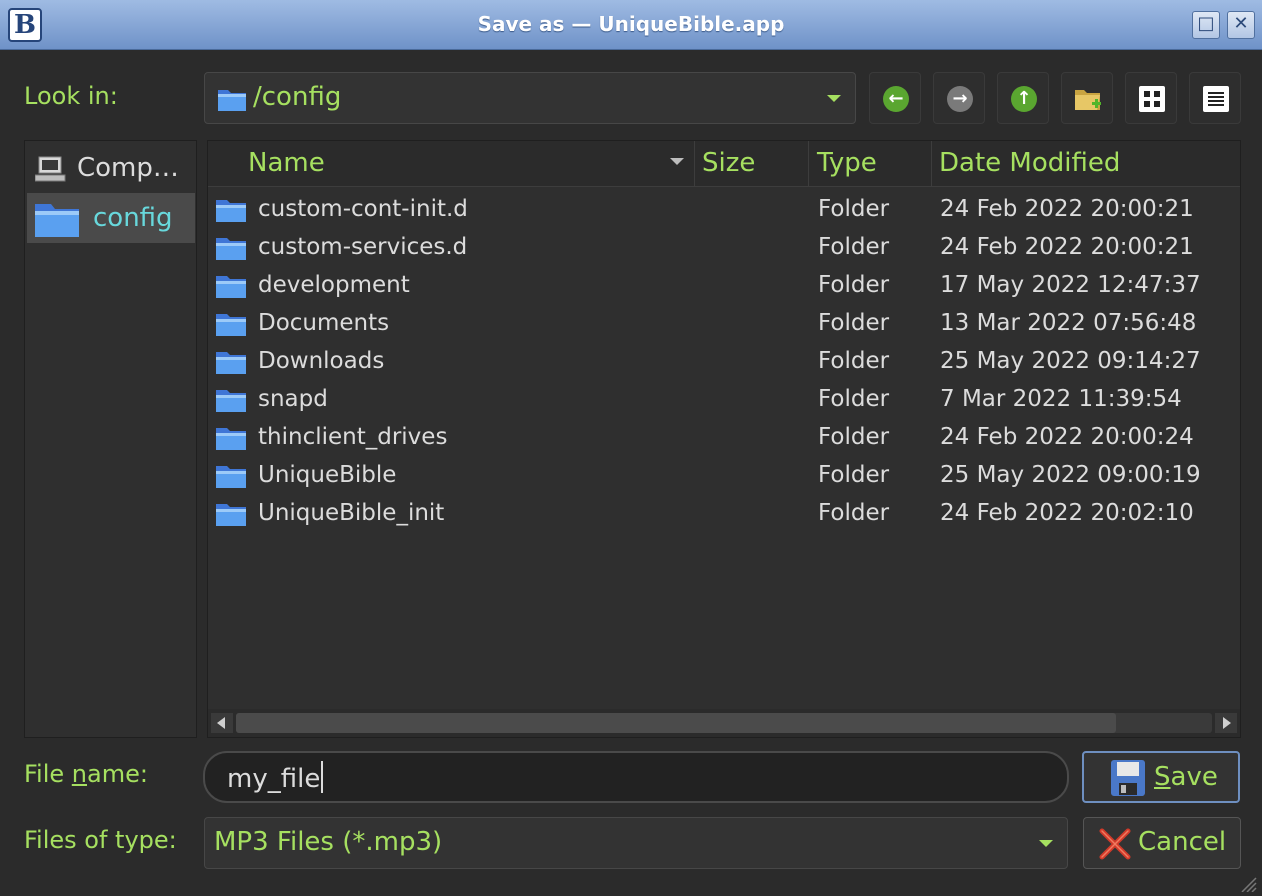 The height and width of the screenshot is (896, 1262). I want to click on file-name-value: my_file, so click(274, 779).